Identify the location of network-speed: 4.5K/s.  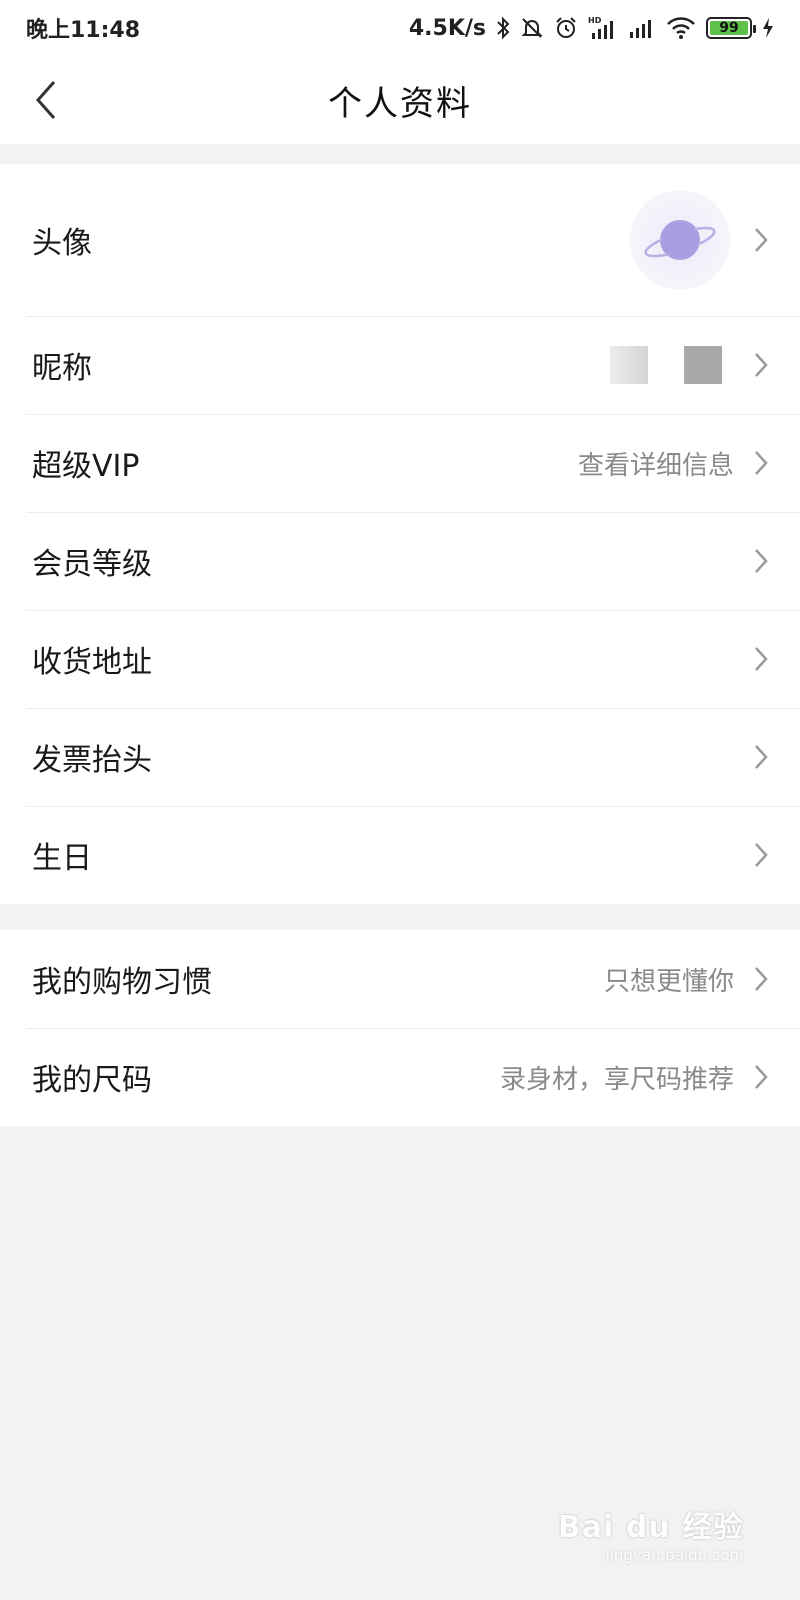
(447, 28).